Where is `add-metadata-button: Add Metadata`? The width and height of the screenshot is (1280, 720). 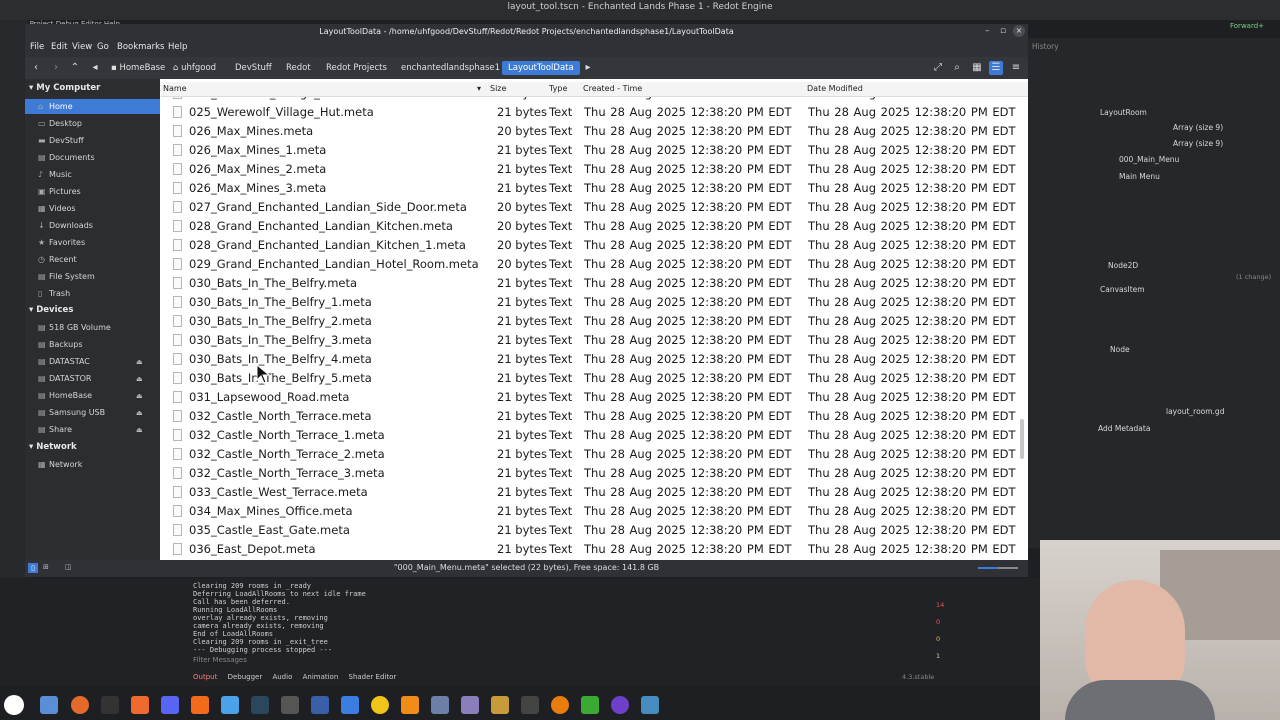 add-metadata-button: Add Metadata is located at coordinates (1124, 428).